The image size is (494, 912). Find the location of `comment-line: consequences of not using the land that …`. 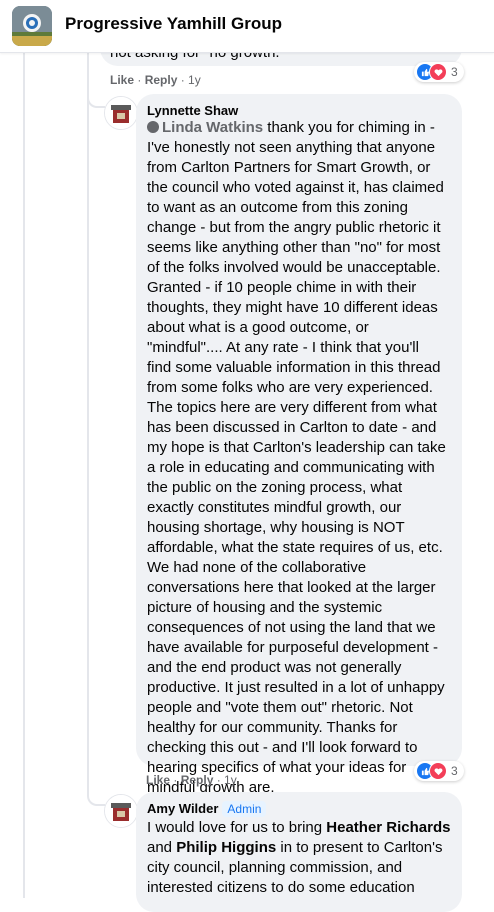

comment-line: consequences of not using the land that … is located at coordinates (291, 627).